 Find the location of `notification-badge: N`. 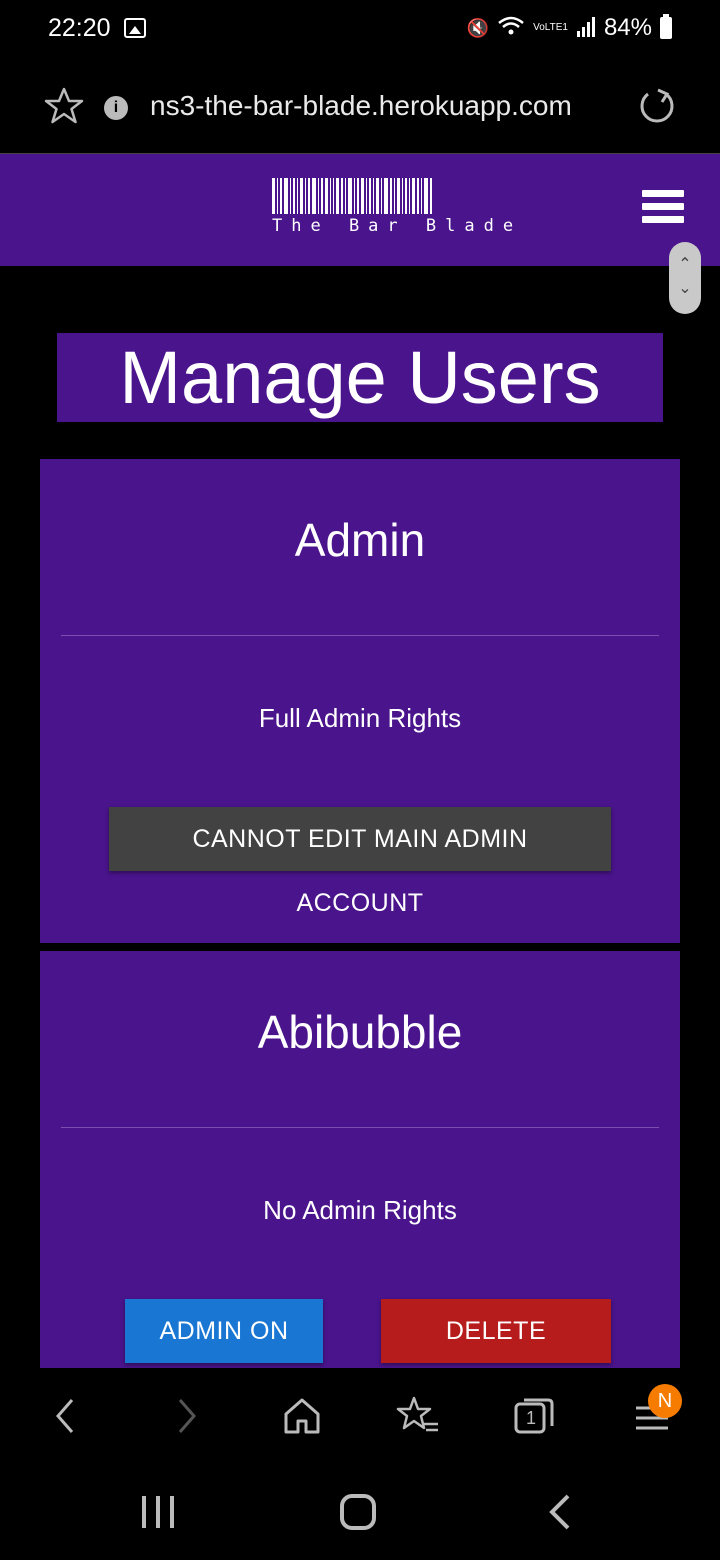

notification-badge: N is located at coordinates (665, 1401).